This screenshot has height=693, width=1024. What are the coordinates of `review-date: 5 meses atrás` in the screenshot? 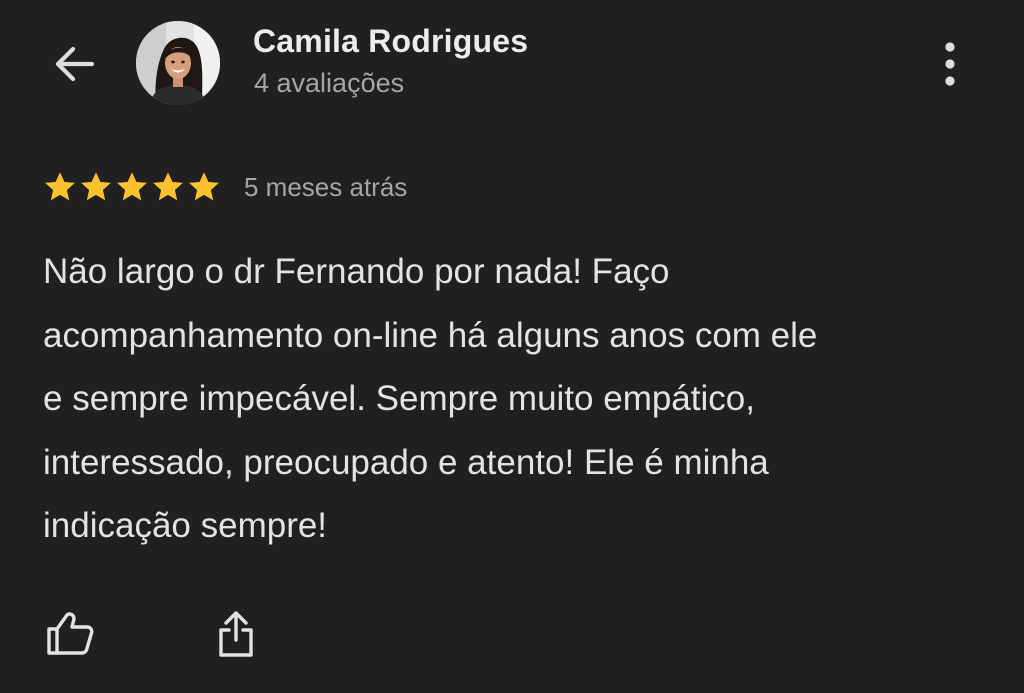 It's located at (326, 186).